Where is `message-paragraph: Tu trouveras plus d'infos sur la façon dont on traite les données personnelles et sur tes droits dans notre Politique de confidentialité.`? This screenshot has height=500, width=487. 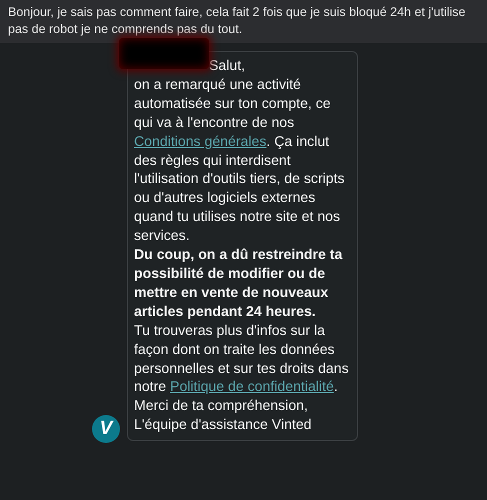
message-paragraph: Tu trouveras plus d'infos sur la façon dont on traite les données personnelles et sur tes droits dans notre Politique de confidentialité. is located at coordinates (242, 358).